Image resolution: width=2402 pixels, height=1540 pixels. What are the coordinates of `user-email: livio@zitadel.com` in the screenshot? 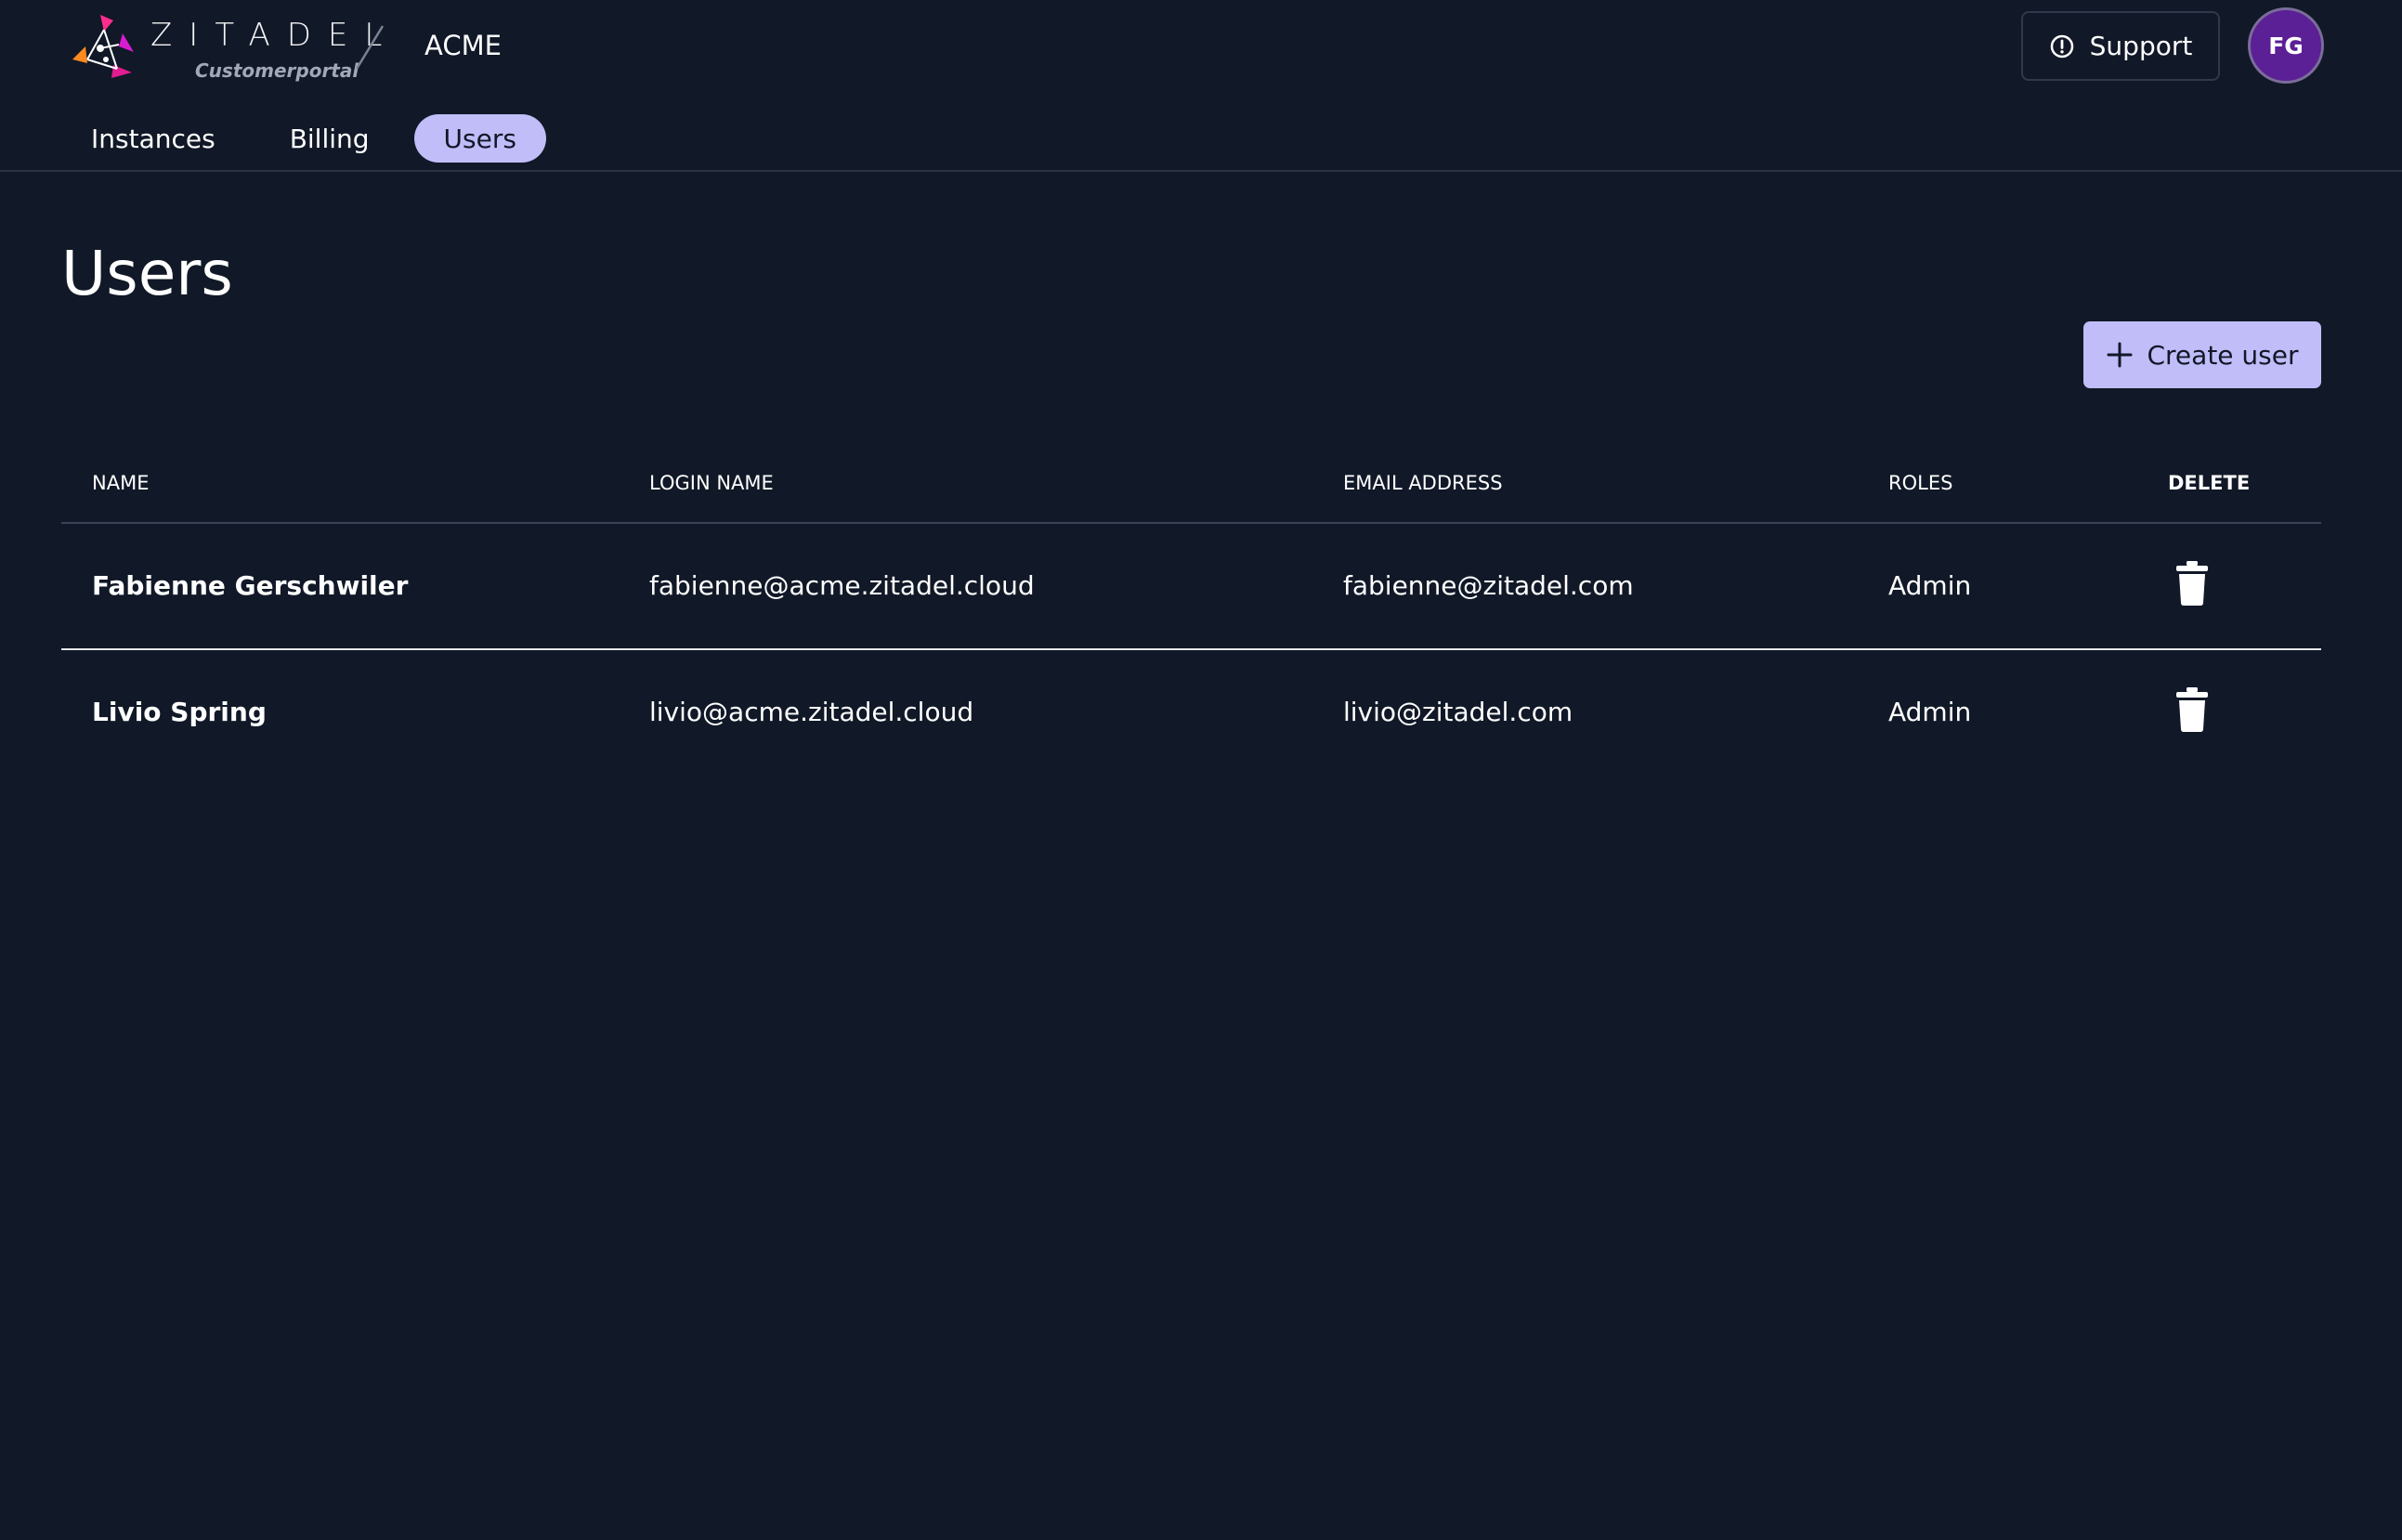 It's located at (1458, 712).